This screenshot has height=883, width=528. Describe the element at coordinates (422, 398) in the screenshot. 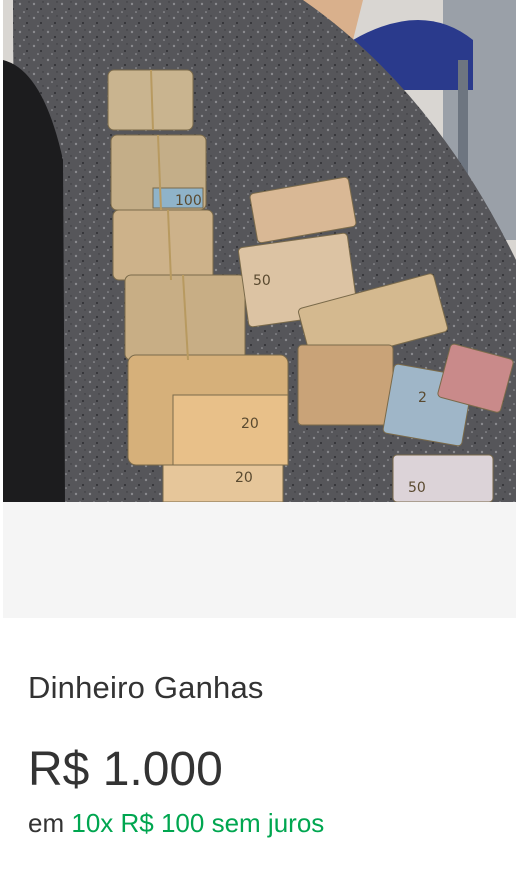

I see `svg-text: 2` at that location.